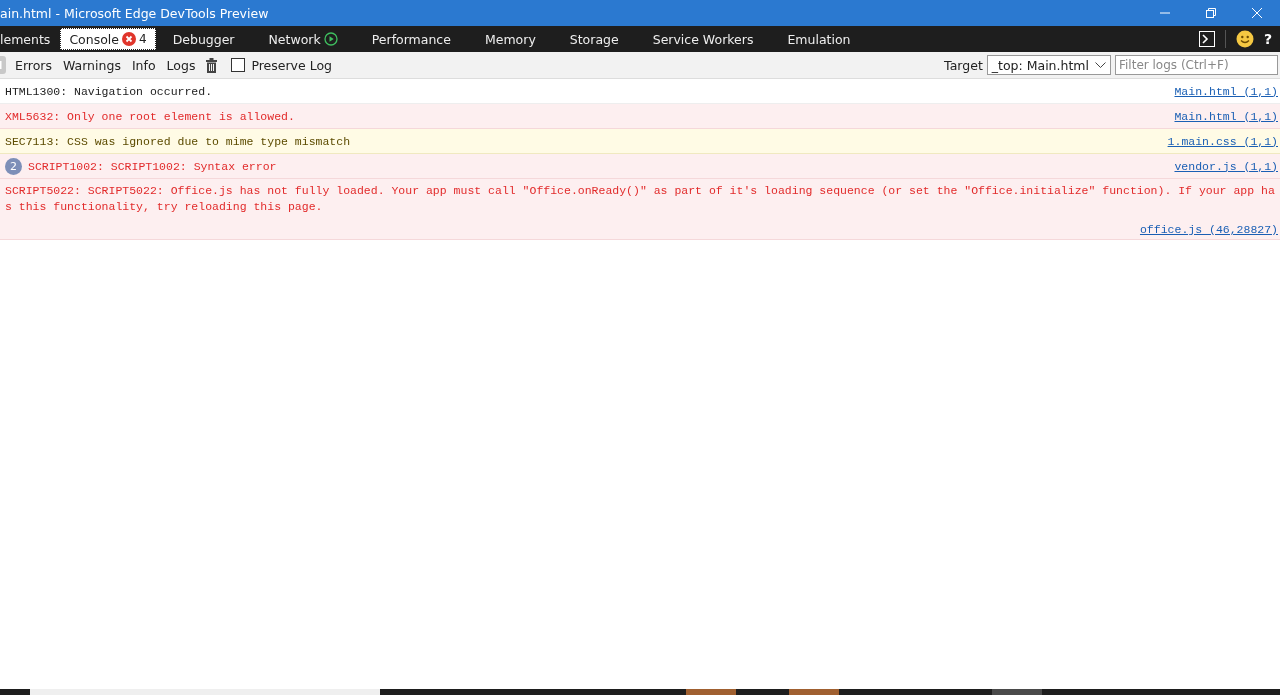 The height and width of the screenshot is (695, 1280). What do you see at coordinates (1208, 229) in the screenshot?
I see `source-link: office.js (46,28827)` at bounding box center [1208, 229].